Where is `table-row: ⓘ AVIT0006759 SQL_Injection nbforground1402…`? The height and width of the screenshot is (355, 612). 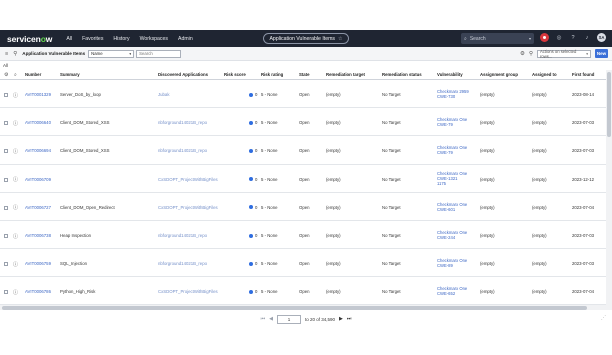
table-row: ⓘ AVIT0006759 SQL_Injection nbforground1402… is located at coordinates (303, 263).